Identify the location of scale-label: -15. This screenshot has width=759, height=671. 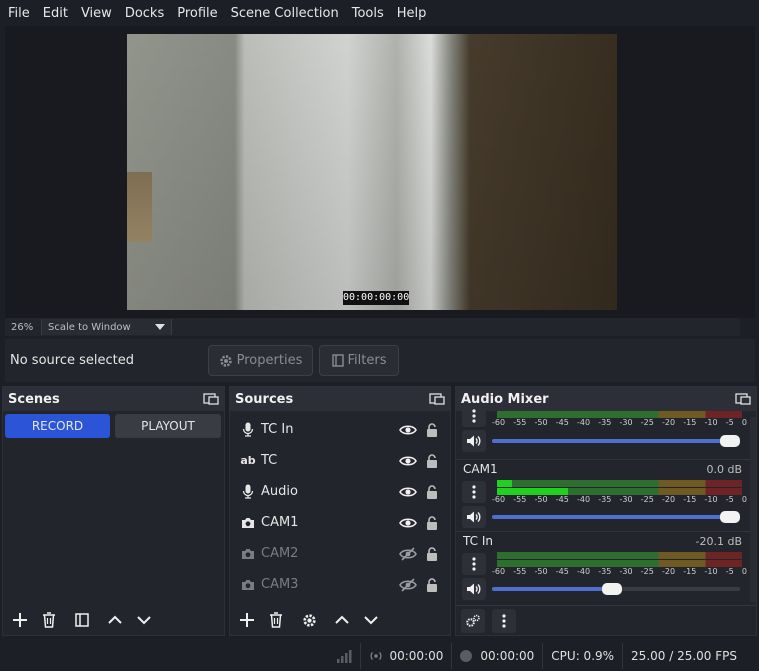
(690, 571).